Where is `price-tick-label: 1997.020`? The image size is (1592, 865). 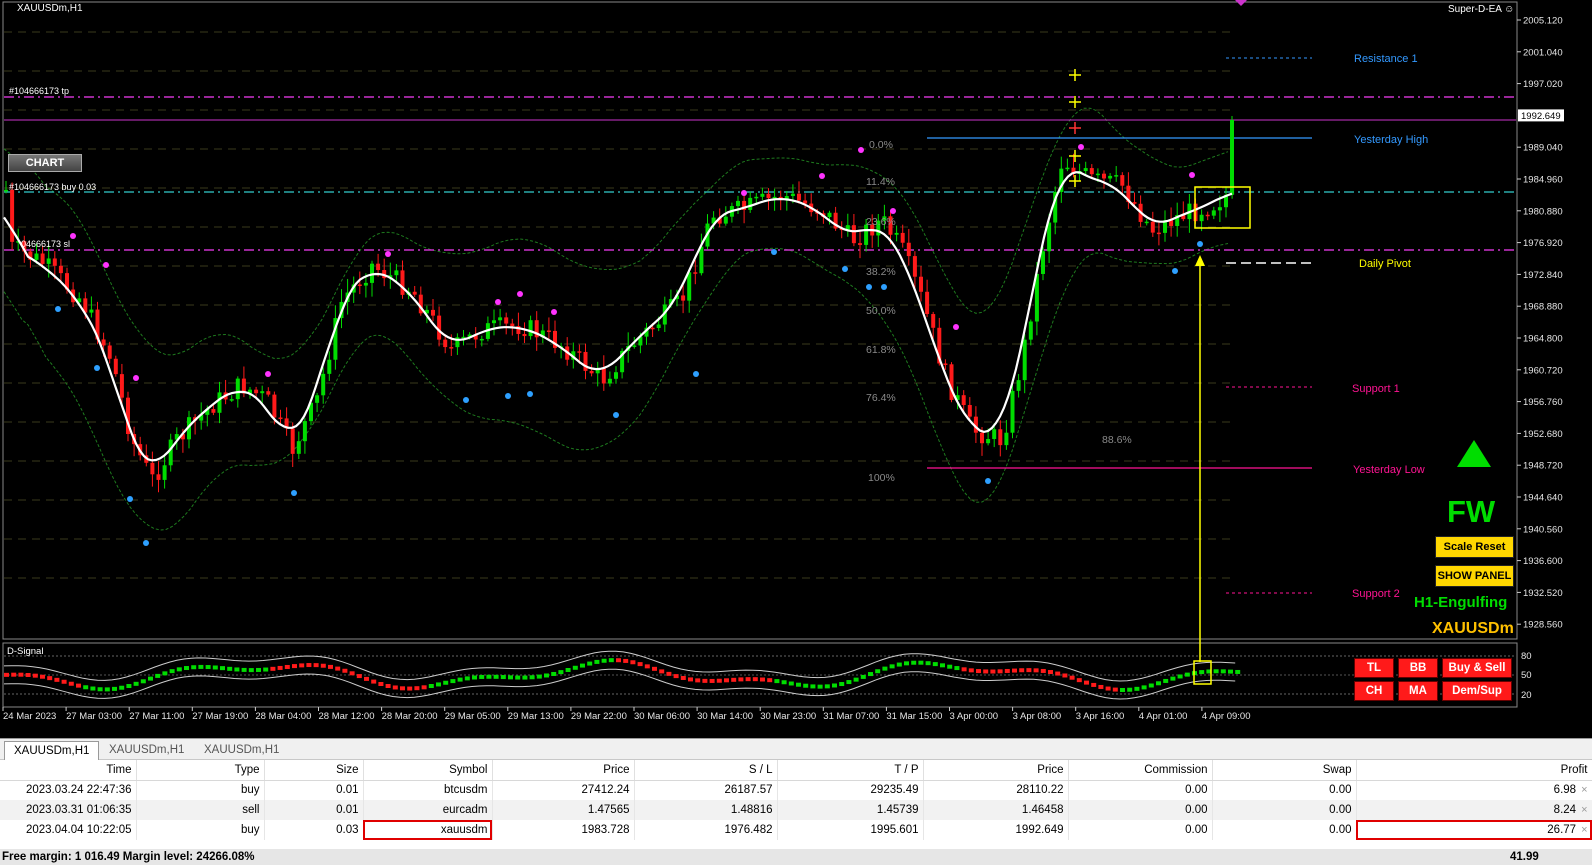 price-tick-label: 1997.020 is located at coordinates (1543, 84).